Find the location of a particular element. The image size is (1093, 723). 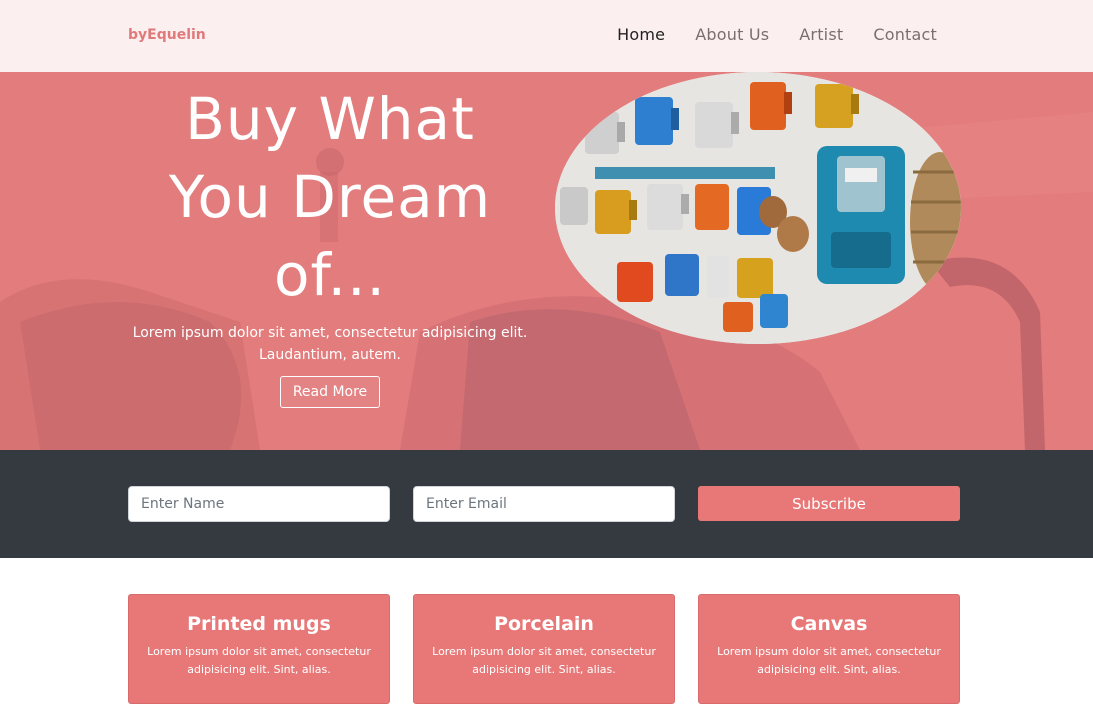

name-input is located at coordinates (259, 504).